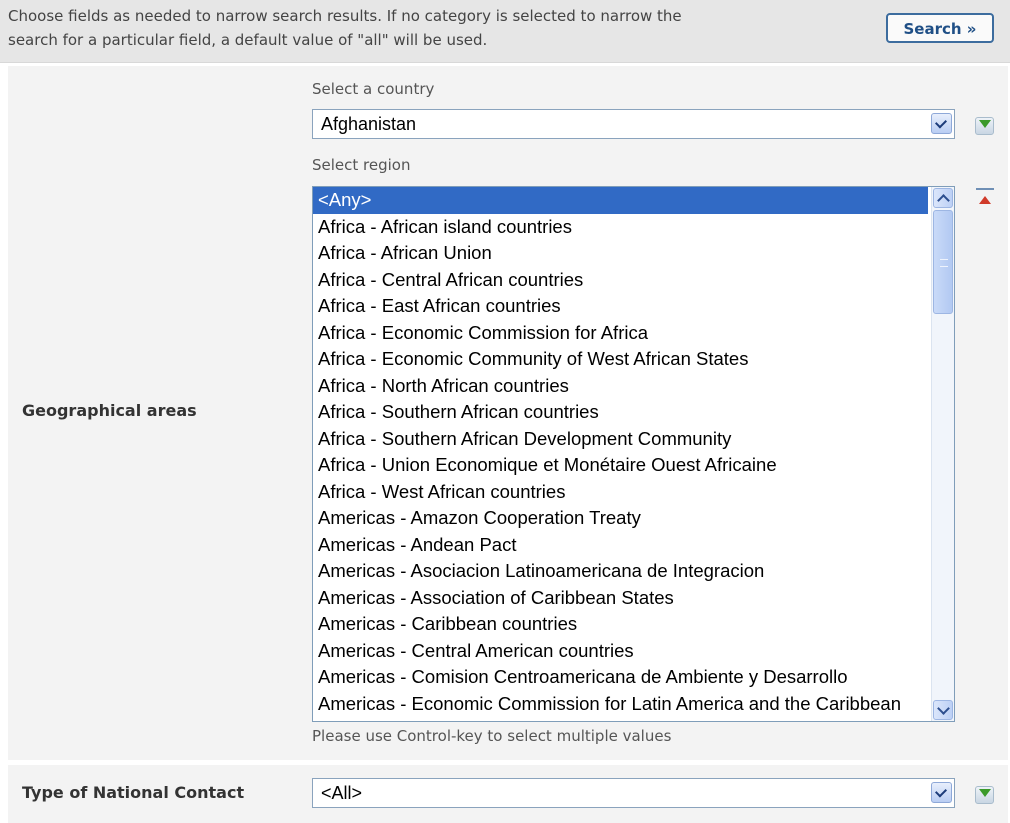 This screenshot has width=1010, height=823. I want to click on remove-region-button, so click(985, 199).